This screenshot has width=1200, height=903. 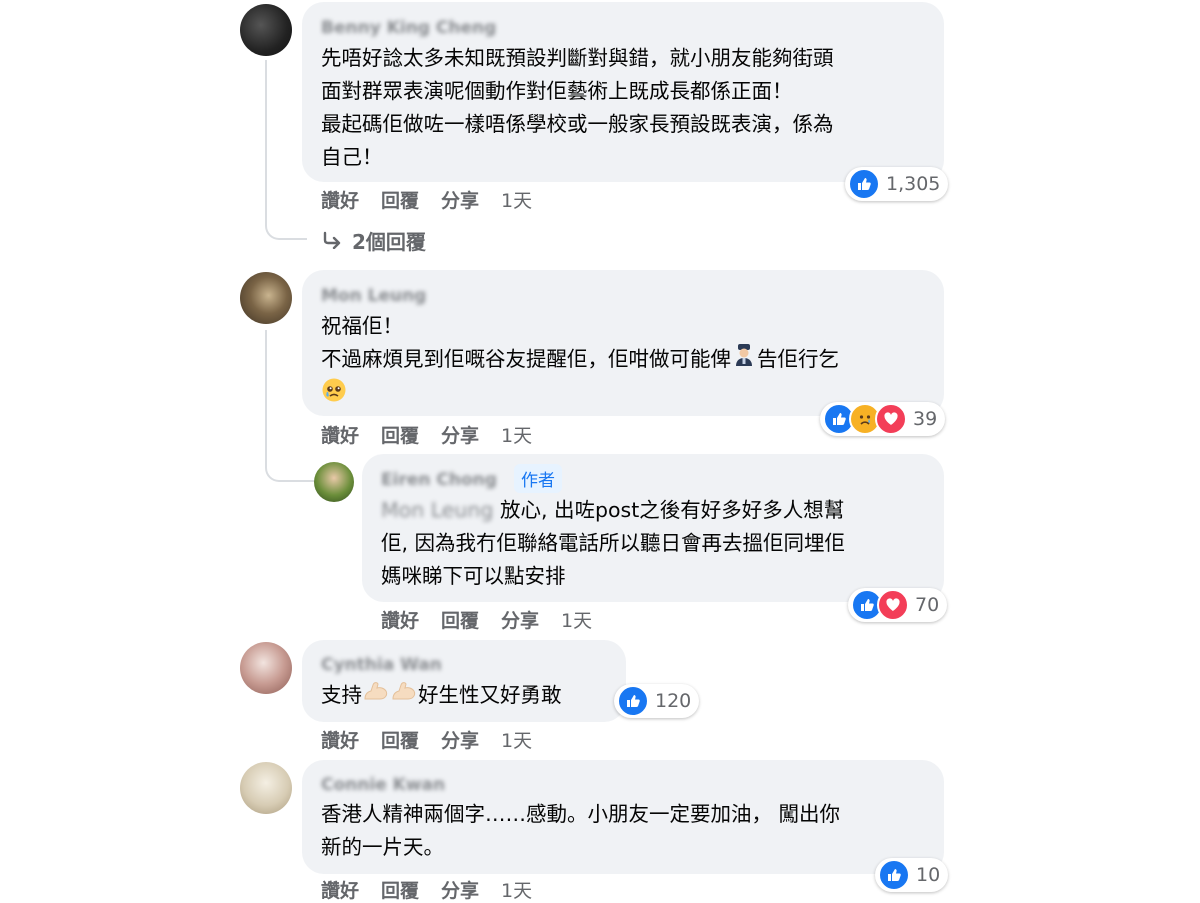 What do you see at coordinates (744, 360) in the screenshot?
I see `police-officer-icon` at bounding box center [744, 360].